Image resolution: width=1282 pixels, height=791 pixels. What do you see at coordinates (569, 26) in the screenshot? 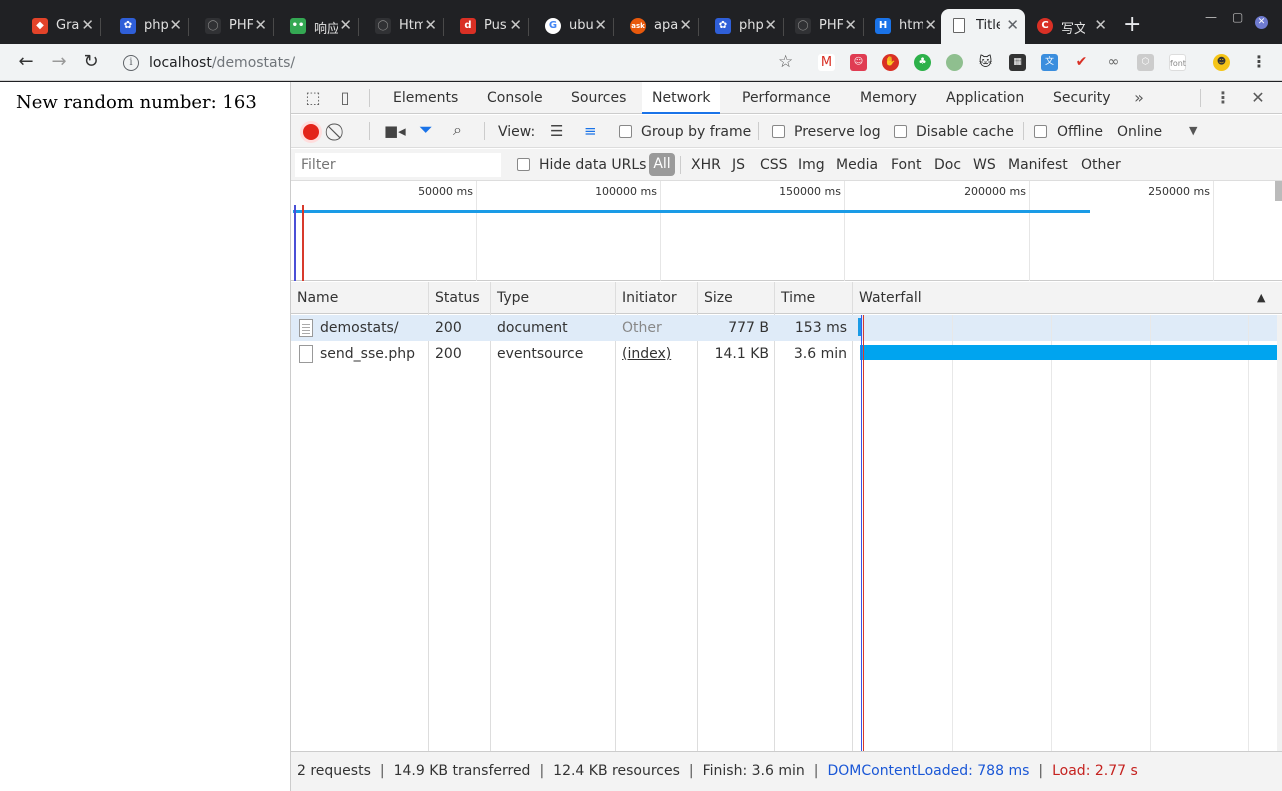
I see `browser-tab: G ubu ✕` at bounding box center [569, 26].